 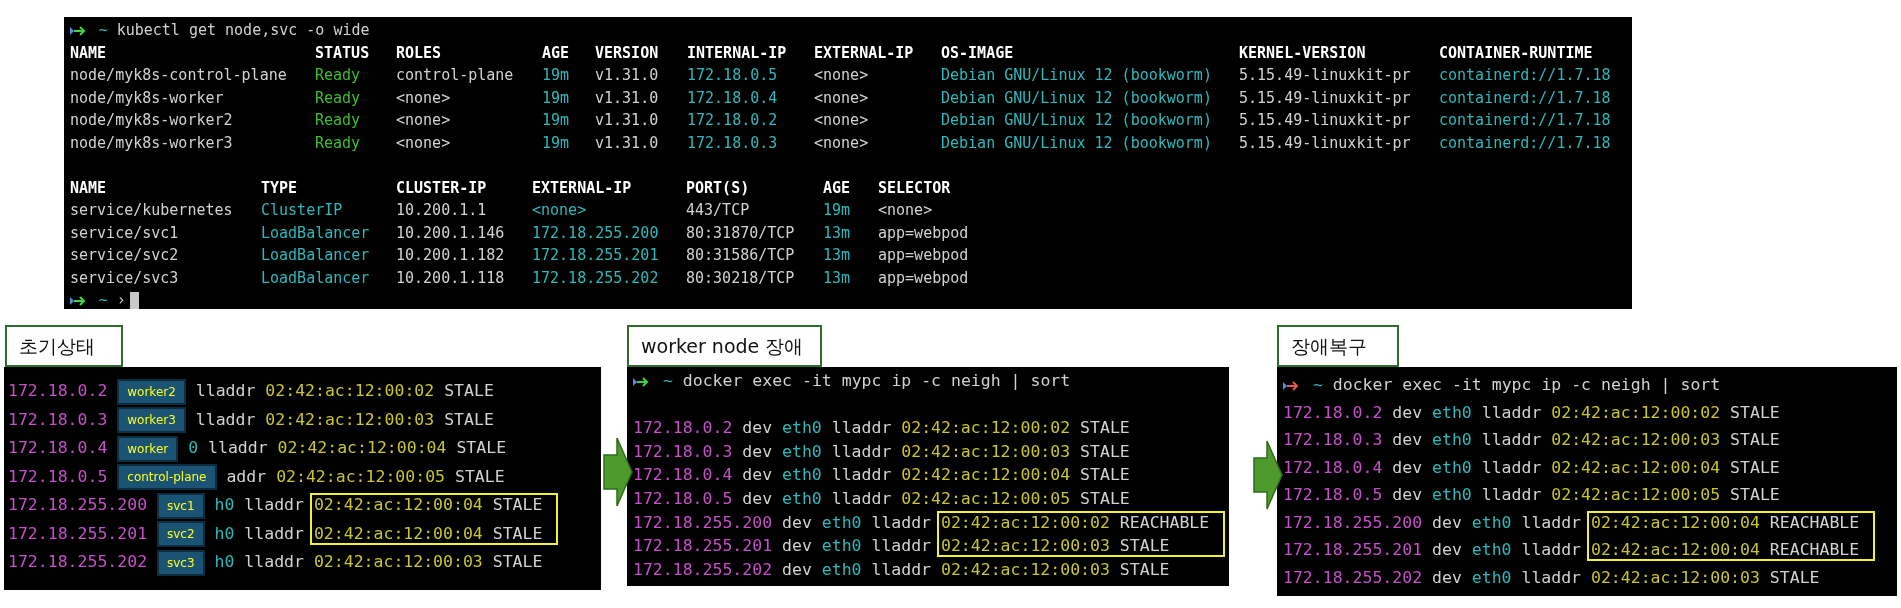 I want to click on column-header: SELECTOR, so click(x=915, y=188).